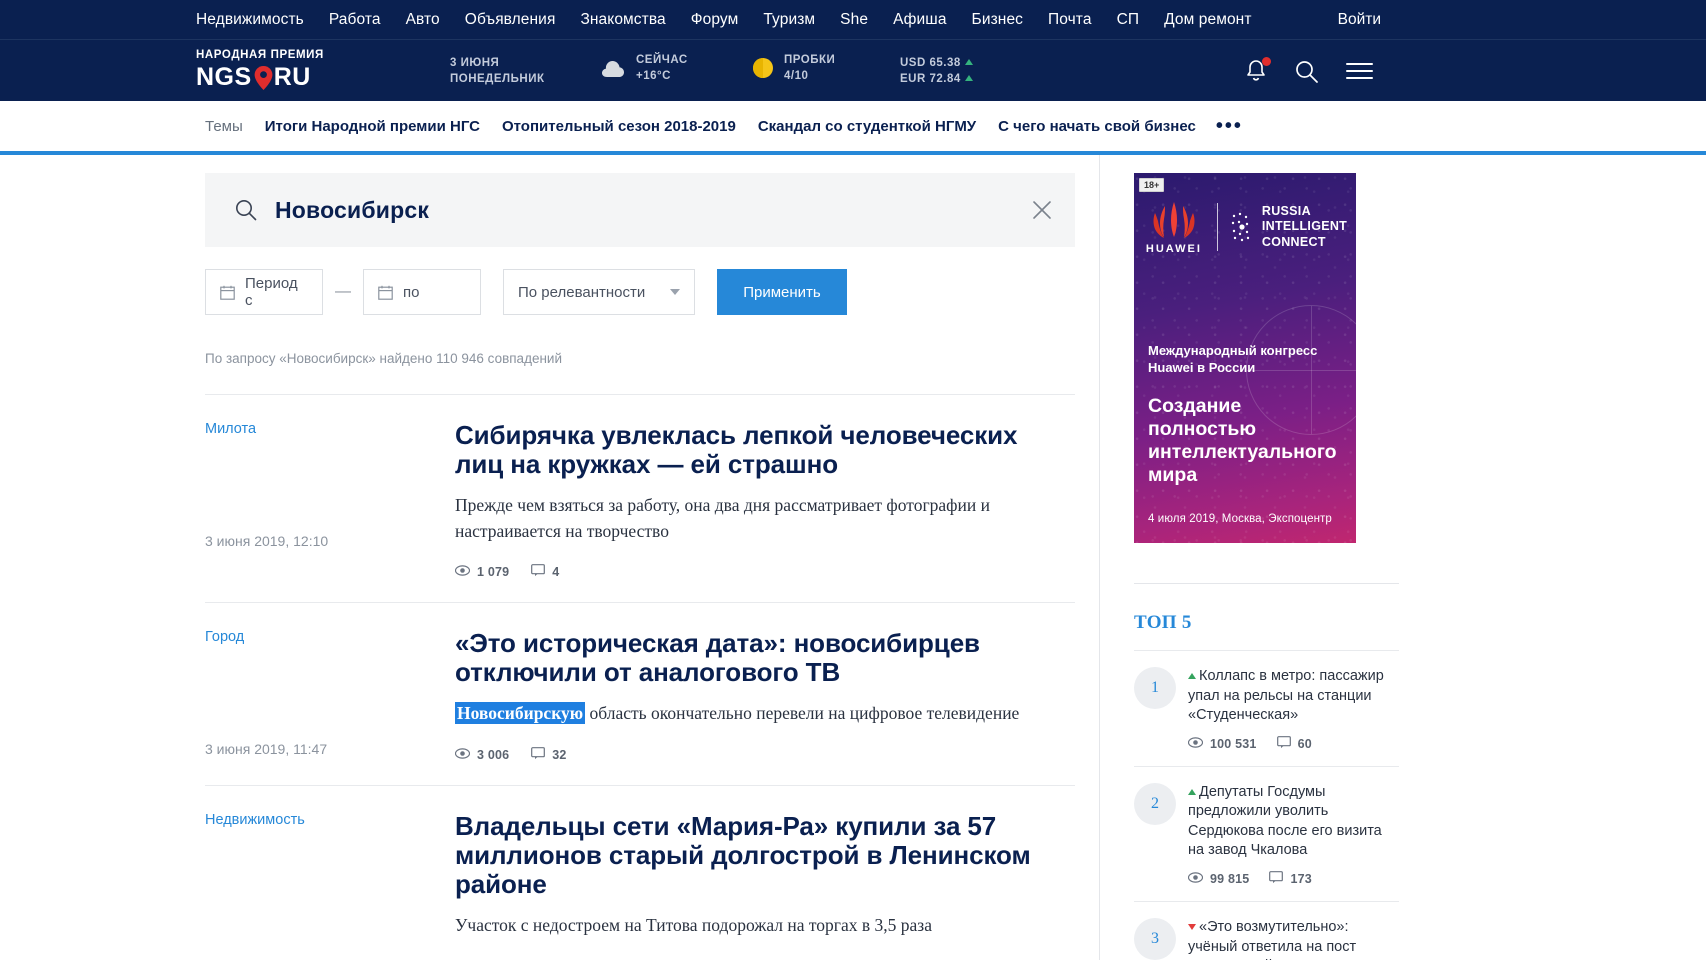 This screenshot has height=960, width=1706. Describe the element at coordinates (330, 637) in the screenshot. I see `result-rubric: Город` at that location.